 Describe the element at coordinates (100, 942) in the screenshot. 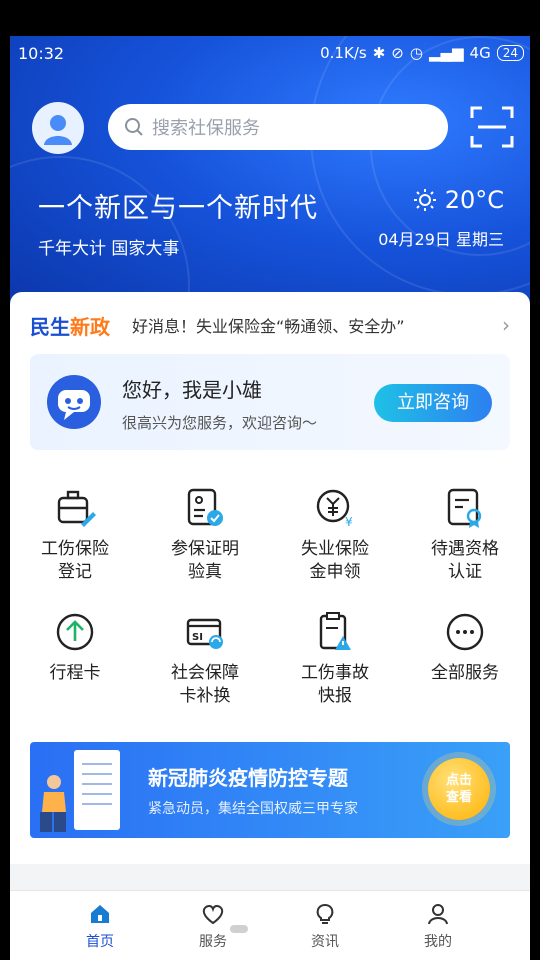

I see `tab-label: 首页` at that location.